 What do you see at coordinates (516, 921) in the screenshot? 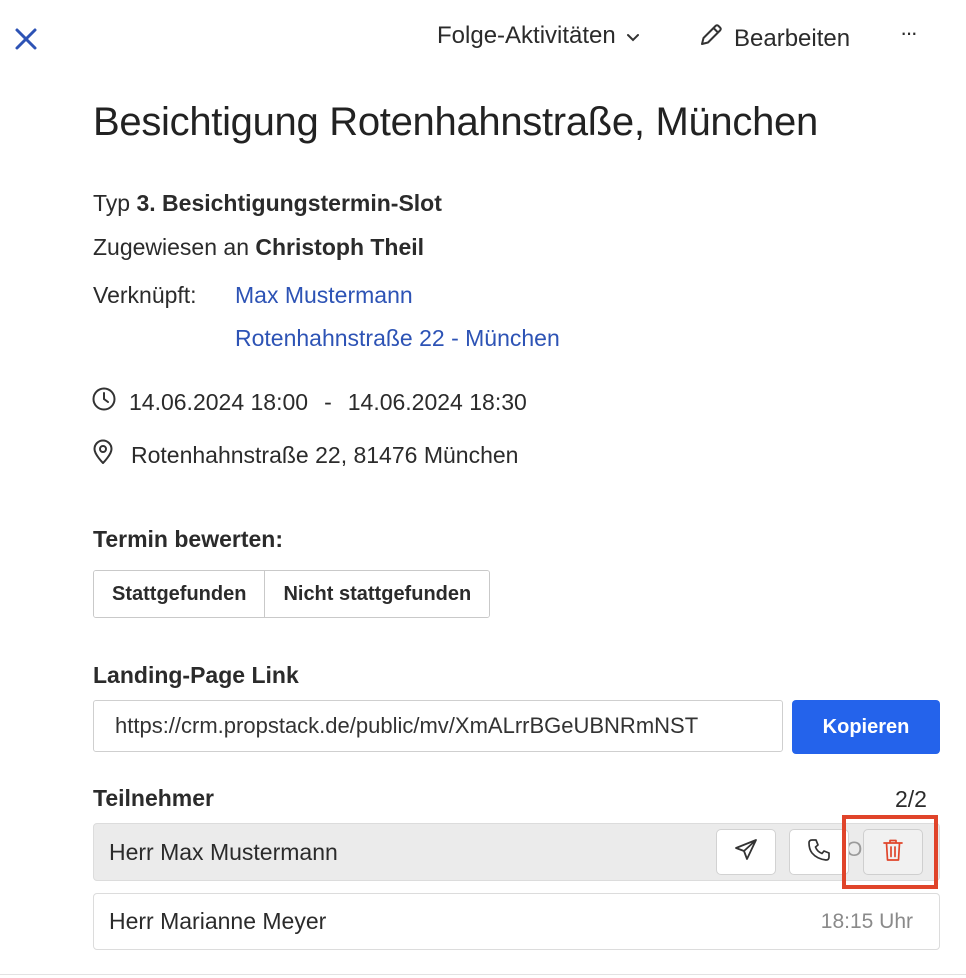
I see `participant-row: Herr Marianne Meyer 18:15 Uhr` at bounding box center [516, 921].